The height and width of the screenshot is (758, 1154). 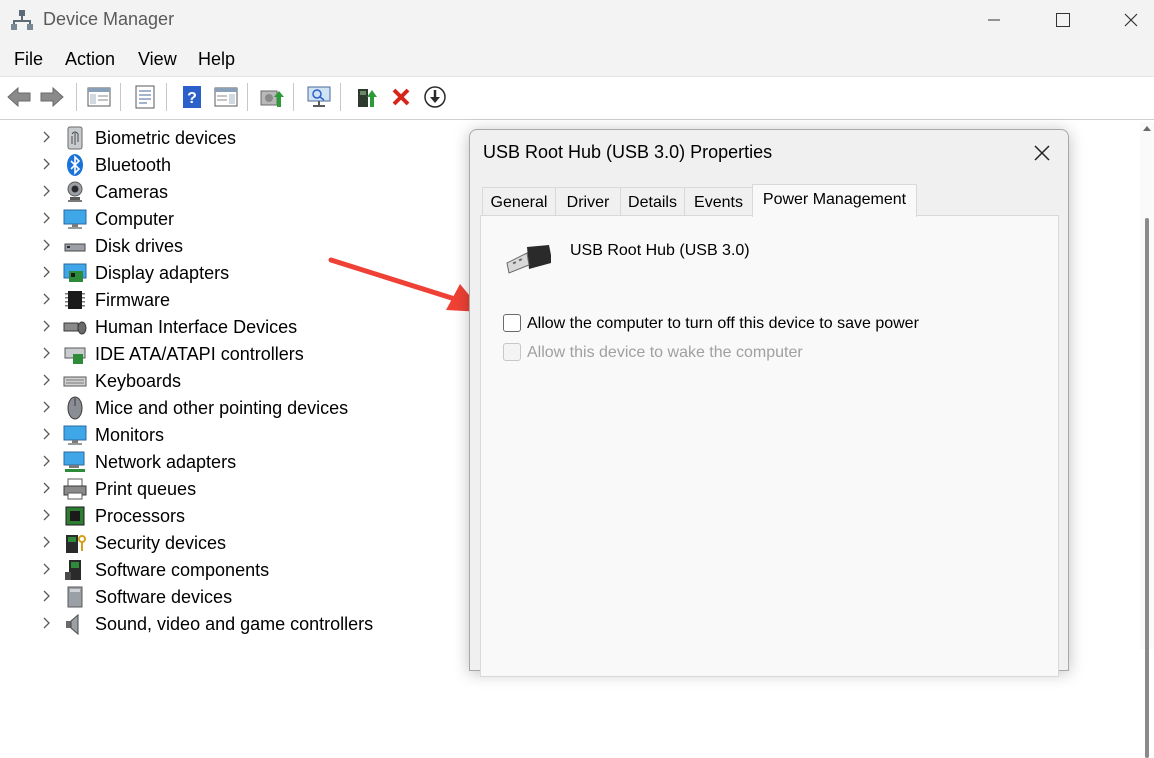 What do you see at coordinates (199, 354) in the screenshot?
I see `tree-item-label: IDE ATA/ATAPI controllers` at bounding box center [199, 354].